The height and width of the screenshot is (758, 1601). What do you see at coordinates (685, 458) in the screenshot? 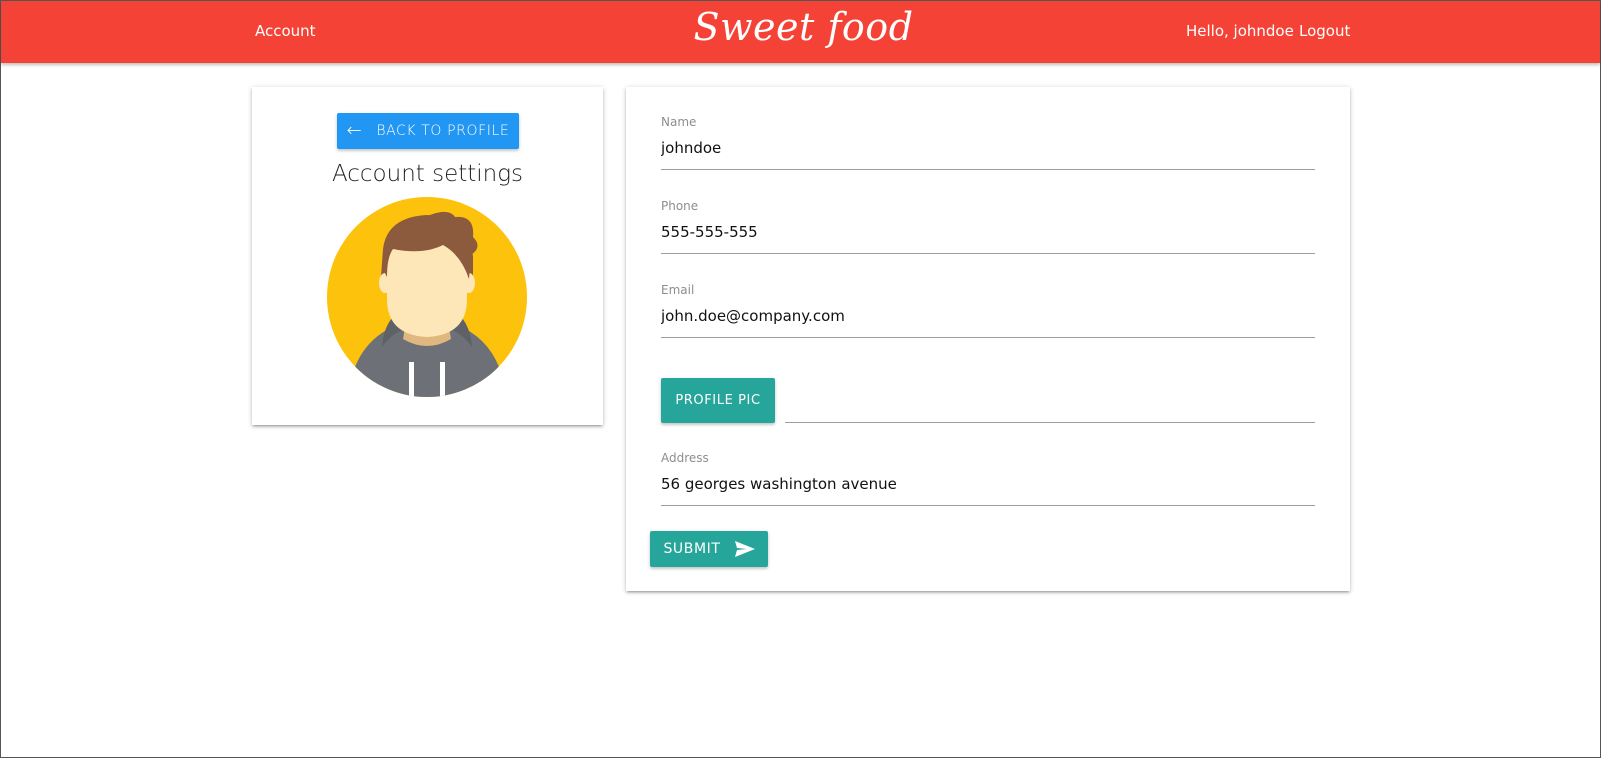
I see `address-label: Address` at bounding box center [685, 458].